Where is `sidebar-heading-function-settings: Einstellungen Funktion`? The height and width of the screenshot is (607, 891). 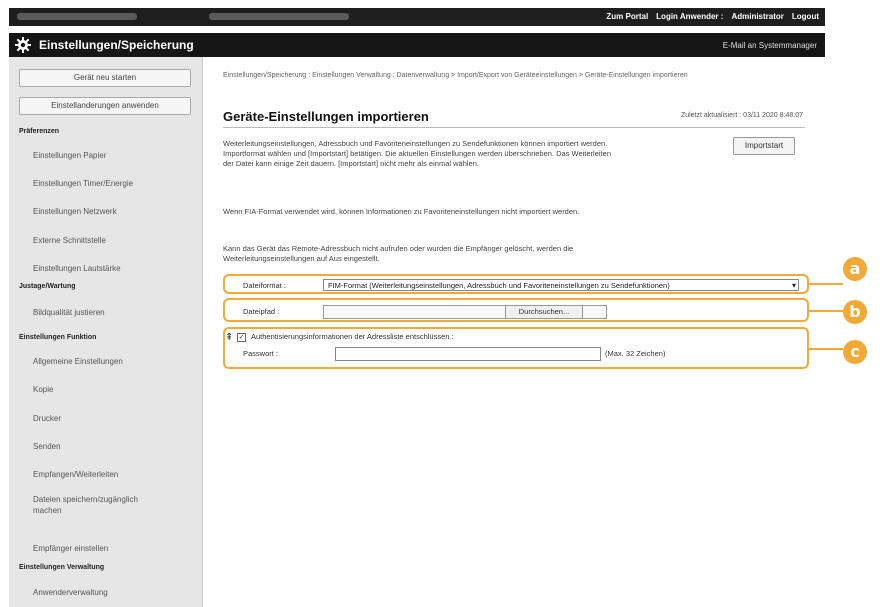 sidebar-heading-function-settings: Einstellungen Funktion is located at coordinates (58, 337).